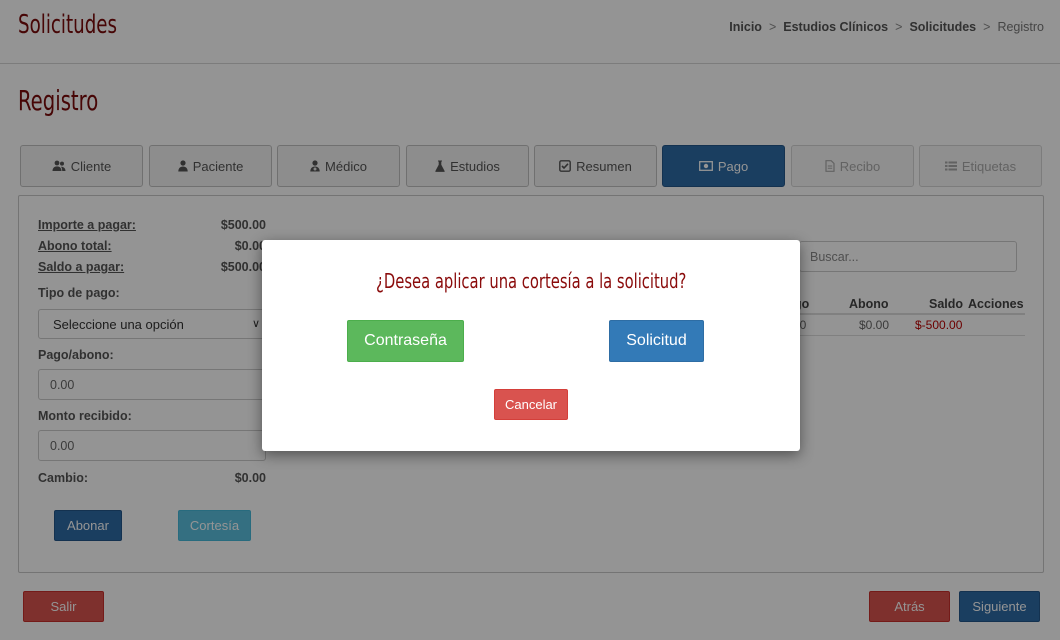 This screenshot has width=1060, height=640. I want to click on contrasena-button: Contraseña, so click(405, 341).